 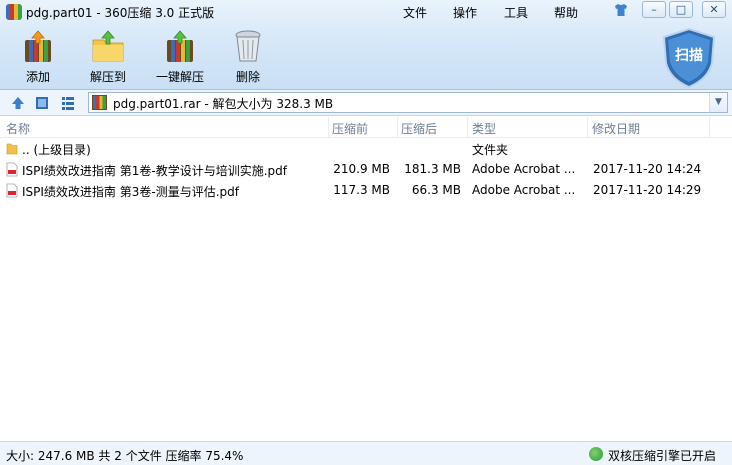 I want to click on address-row: pdg.part01.rar - 解包大小为 328.3 MB ▼, so click(x=366, y=103).